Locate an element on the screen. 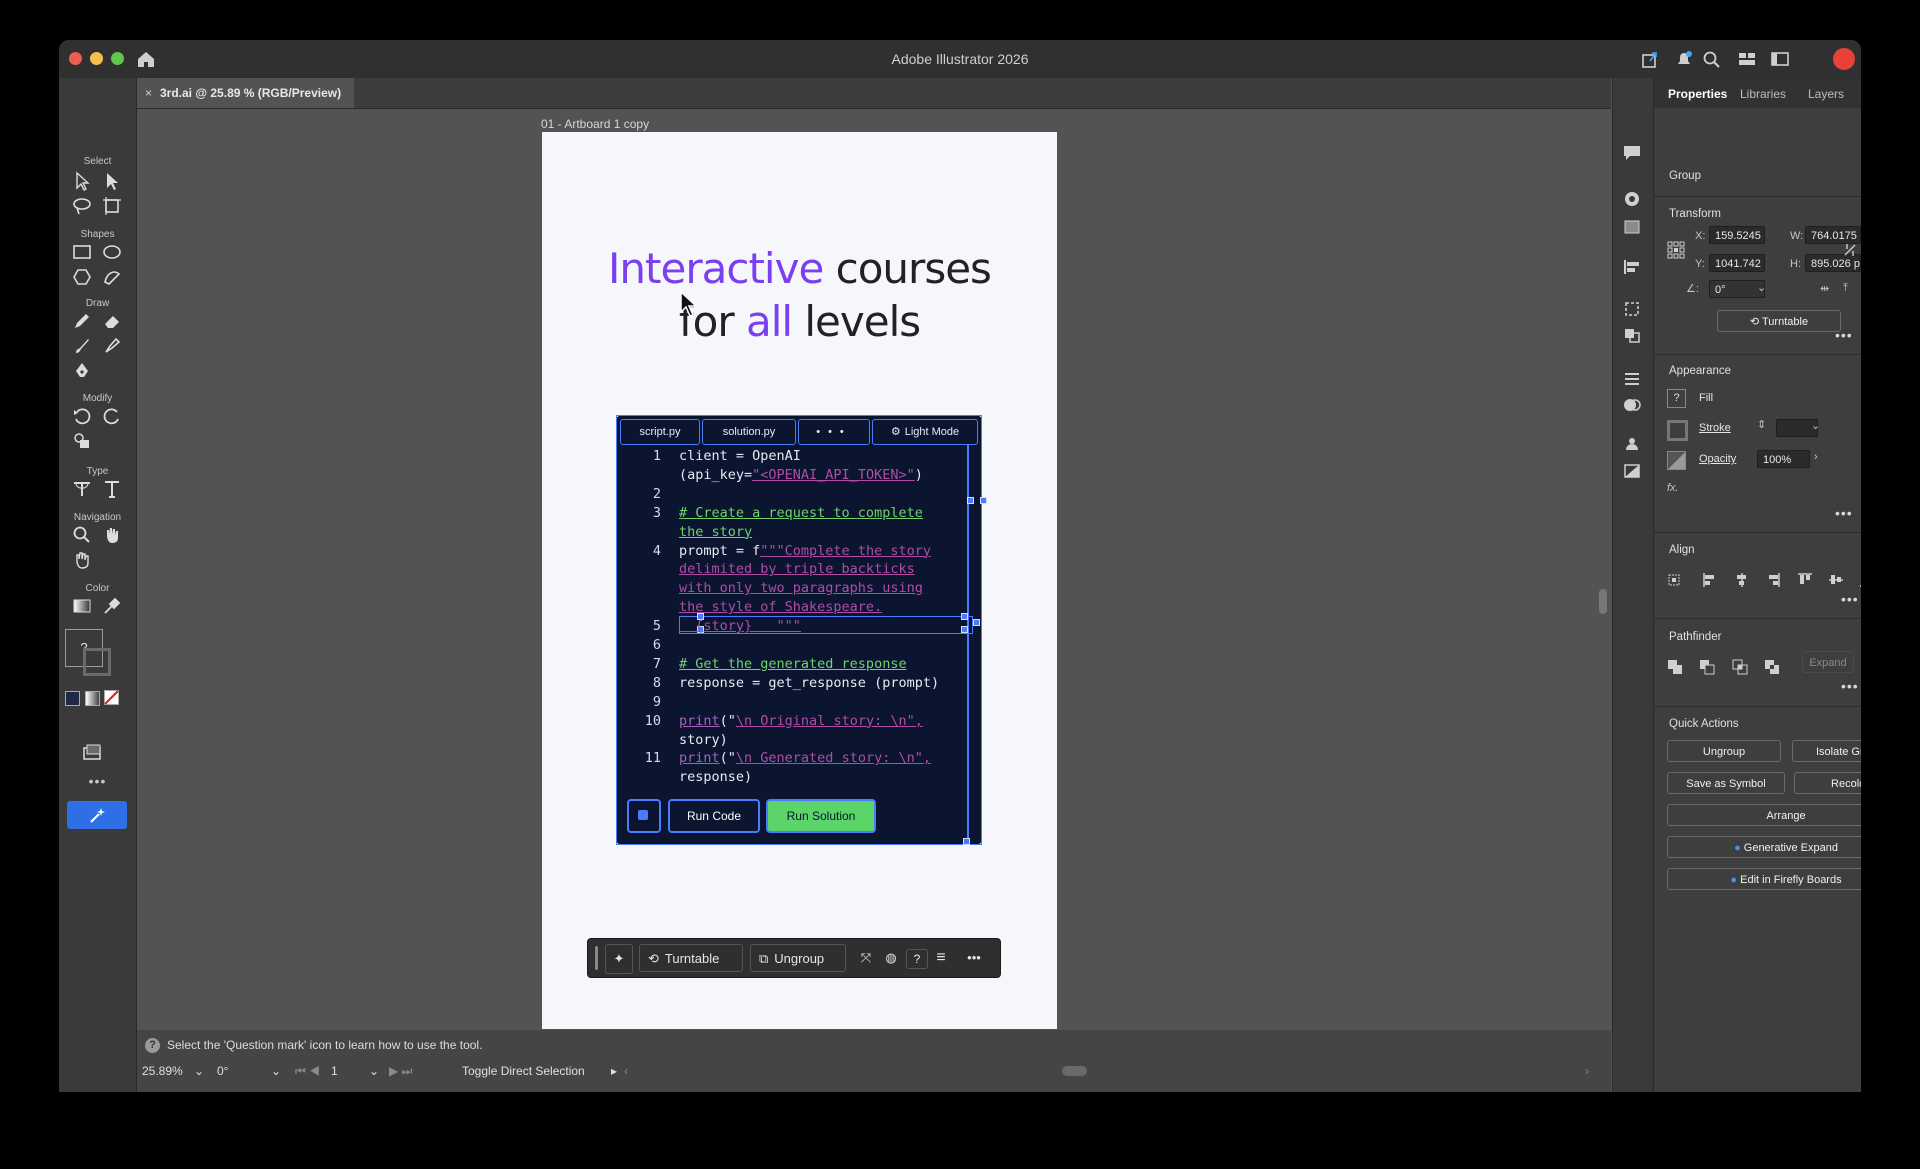  blob-brush-tool-icon is located at coordinates (112, 346).